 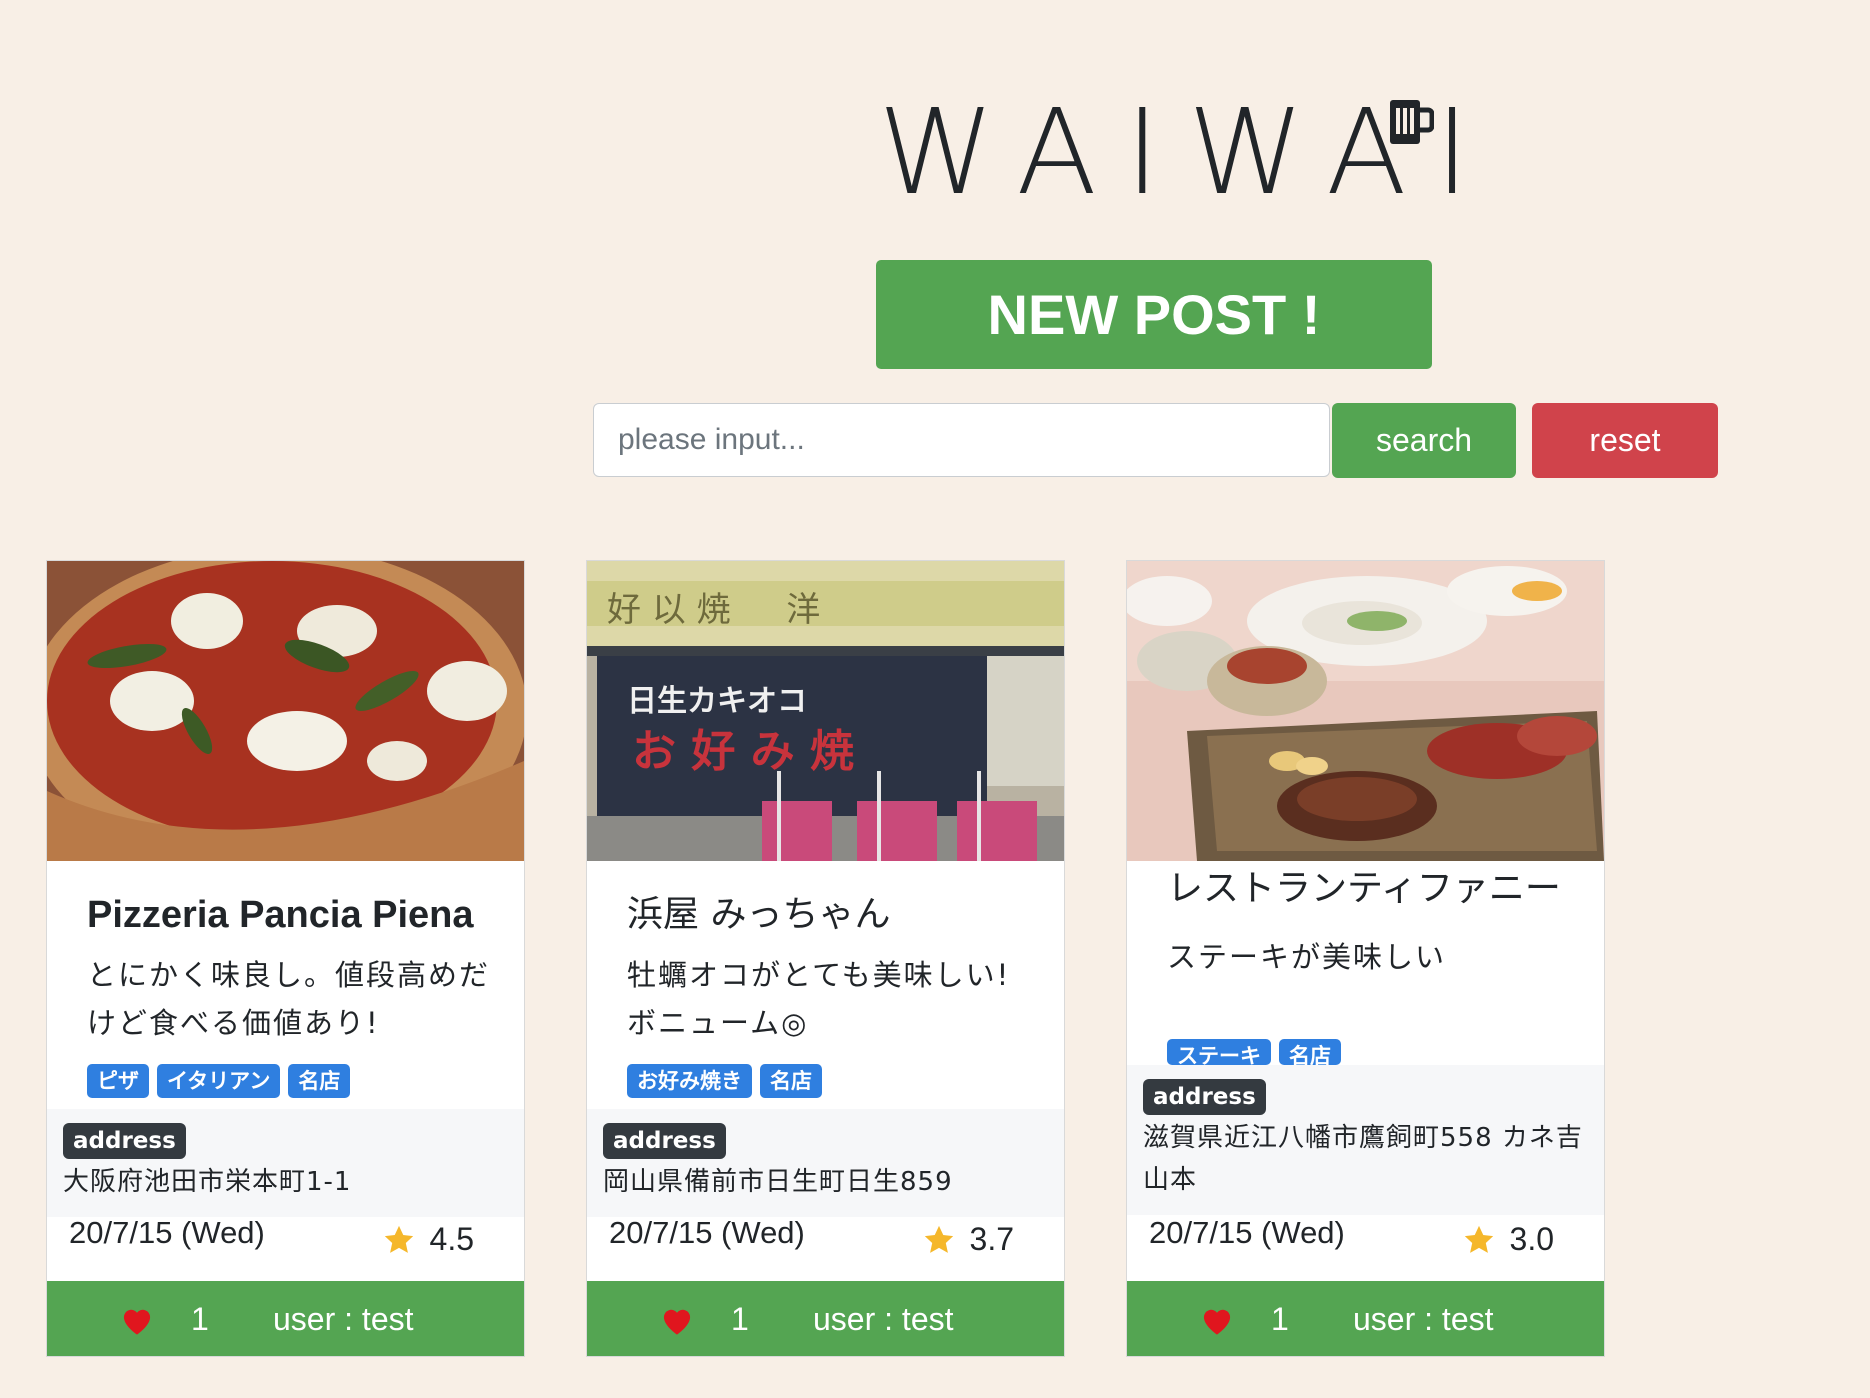 What do you see at coordinates (289, 999) in the screenshot?
I see `post-description: とにかく味良し。値段高めだけど食べる価値あり!` at bounding box center [289, 999].